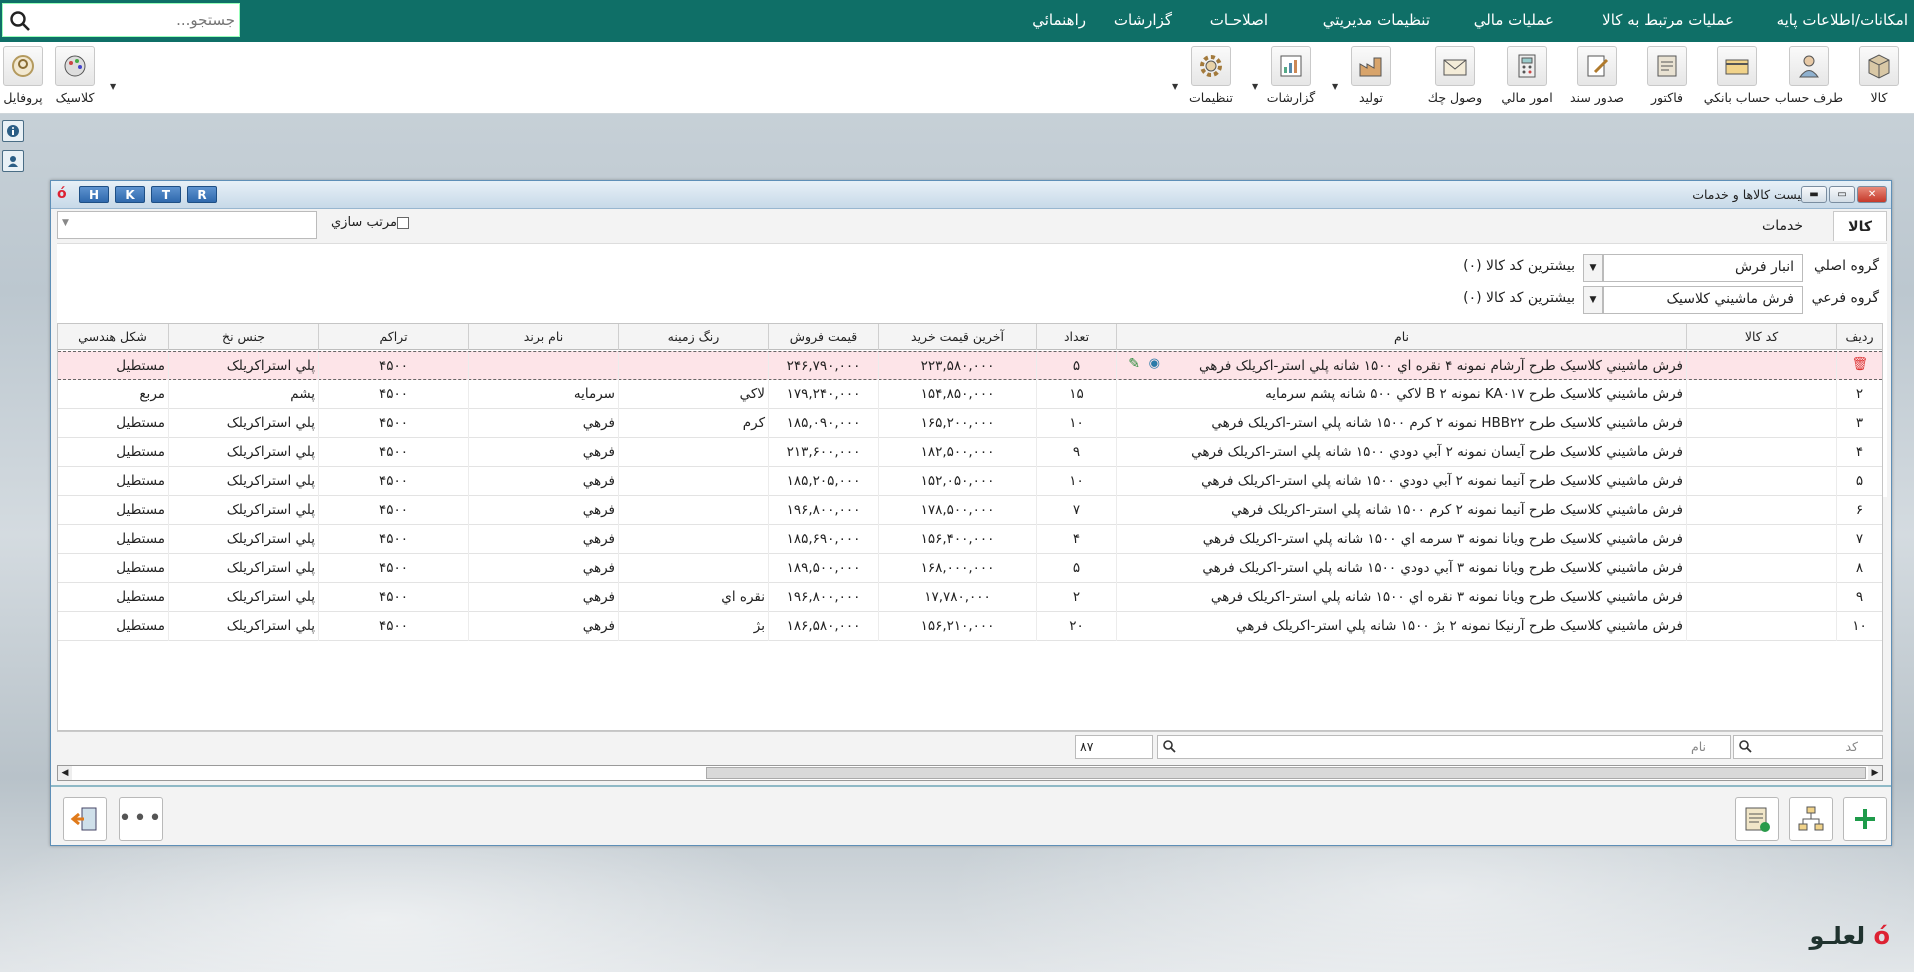 The width and height of the screenshot is (1914, 972). I want to click on report-list-button, so click(1757, 819).